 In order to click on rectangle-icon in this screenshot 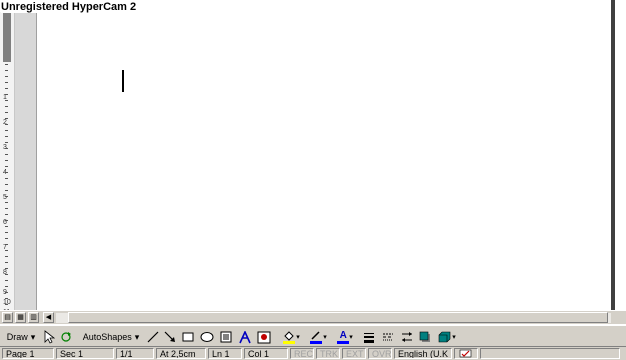, I will do `click(188, 337)`.